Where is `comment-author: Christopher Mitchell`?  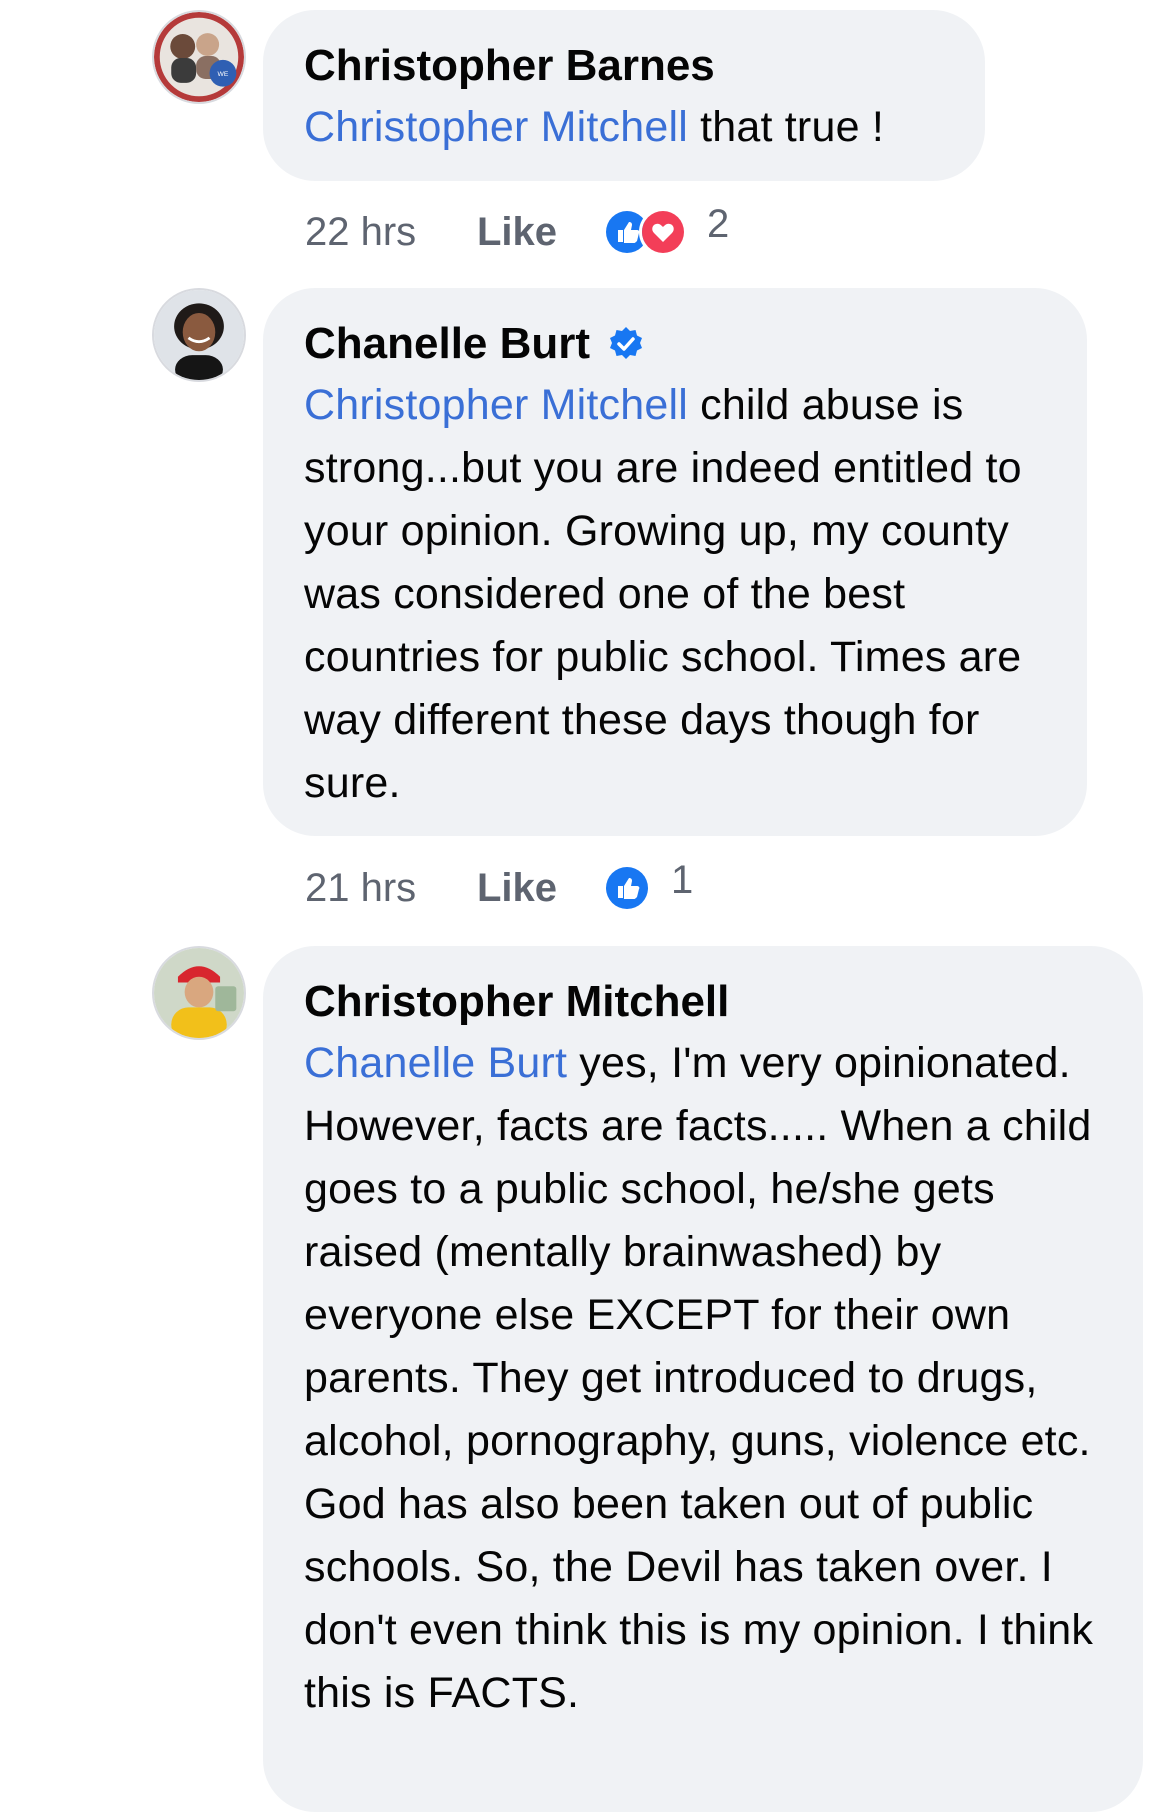 comment-author: Christopher Mitchell is located at coordinates (703, 1002).